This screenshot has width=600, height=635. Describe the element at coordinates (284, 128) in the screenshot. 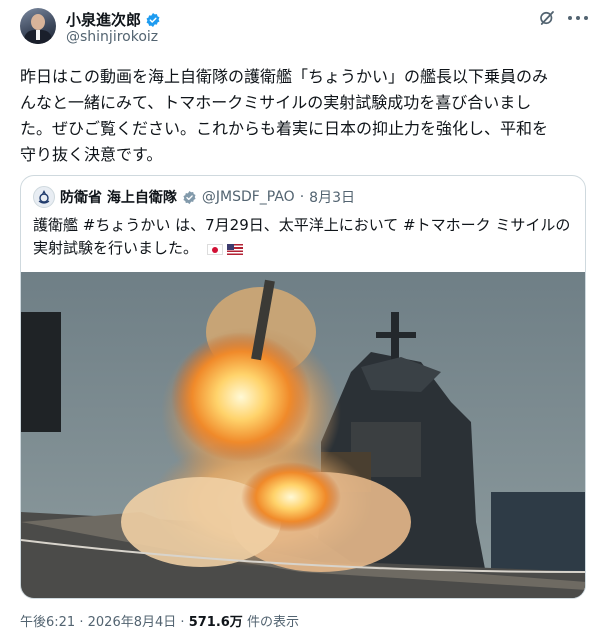

I see `tweet-text-line: た。ぜひご覧ください。これからも着実に日本の抑止力を強化し、平和を` at that location.